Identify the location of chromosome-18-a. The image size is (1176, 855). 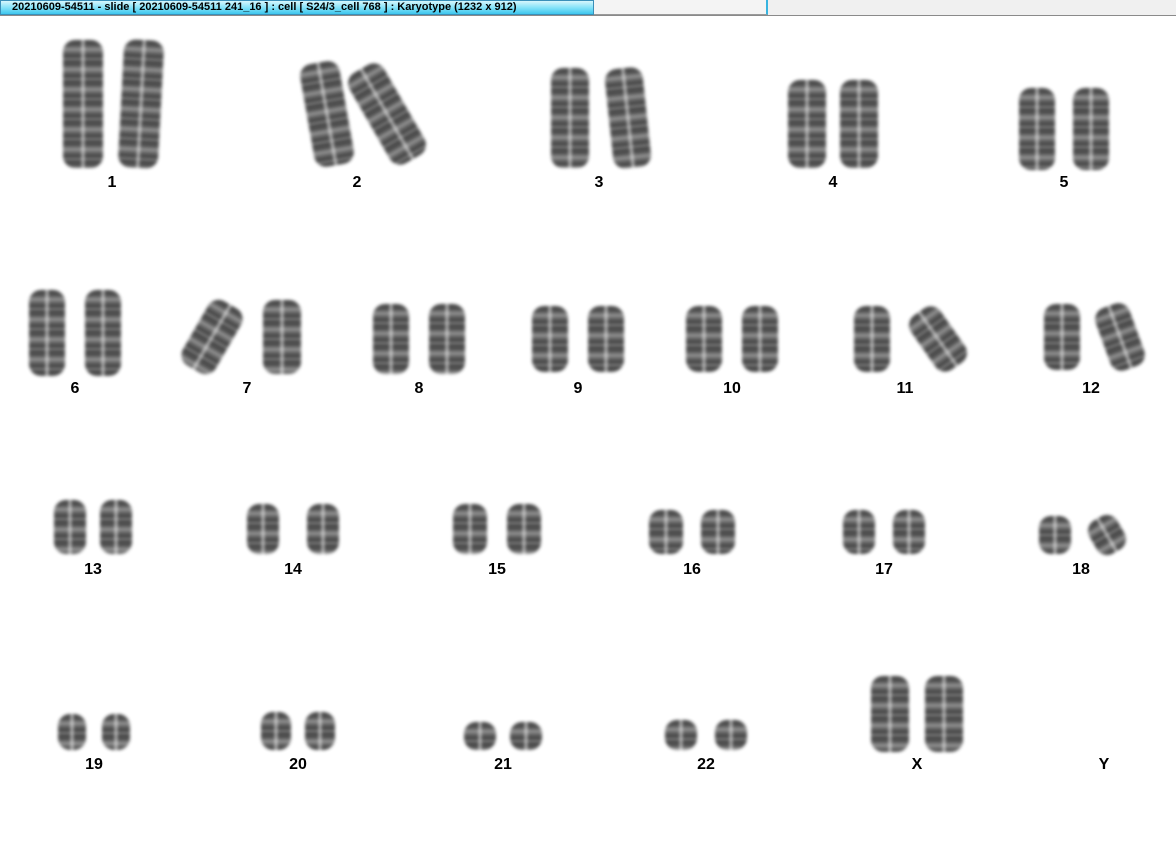
(1055, 535).